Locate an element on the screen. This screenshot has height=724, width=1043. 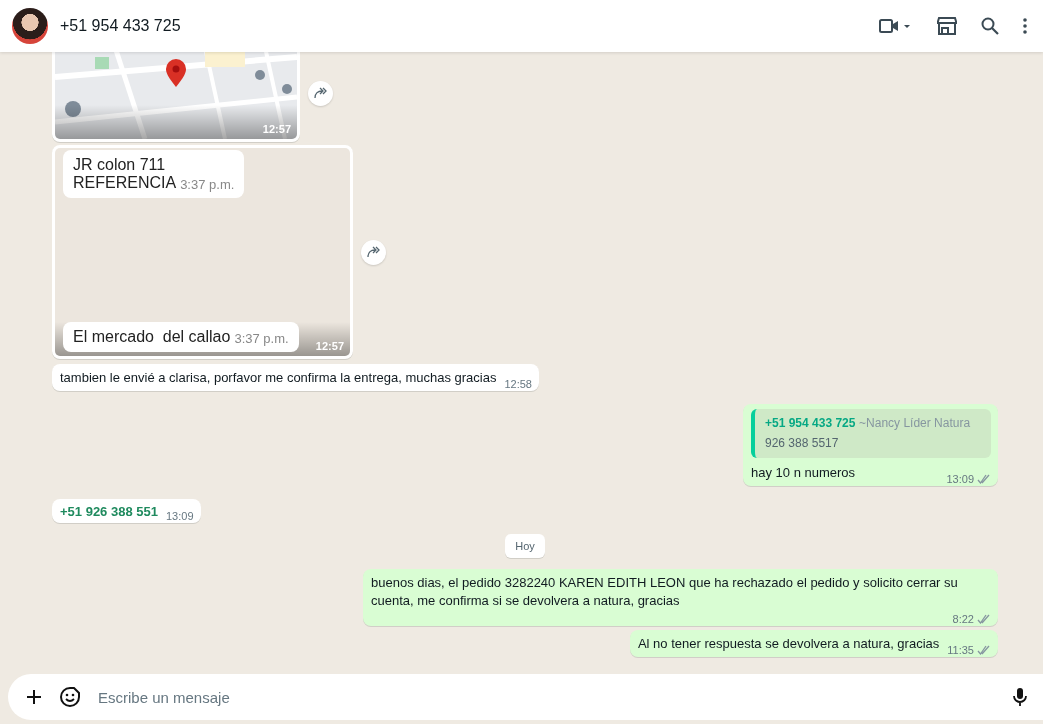
message-text: Al no tener respuesta se devolvera a natura, gracias is located at coordinates (788, 644).